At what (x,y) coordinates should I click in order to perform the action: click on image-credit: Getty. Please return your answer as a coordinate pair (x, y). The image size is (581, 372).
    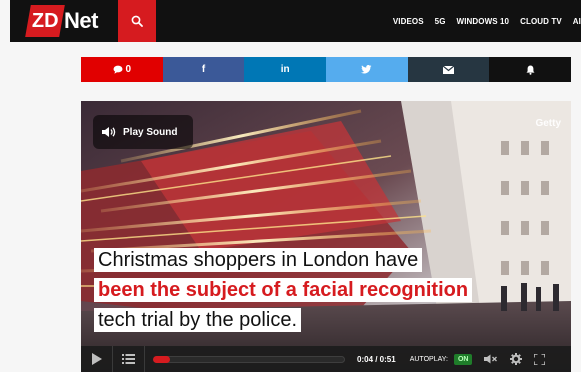
    Looking at the image, I should click on (548, 123).